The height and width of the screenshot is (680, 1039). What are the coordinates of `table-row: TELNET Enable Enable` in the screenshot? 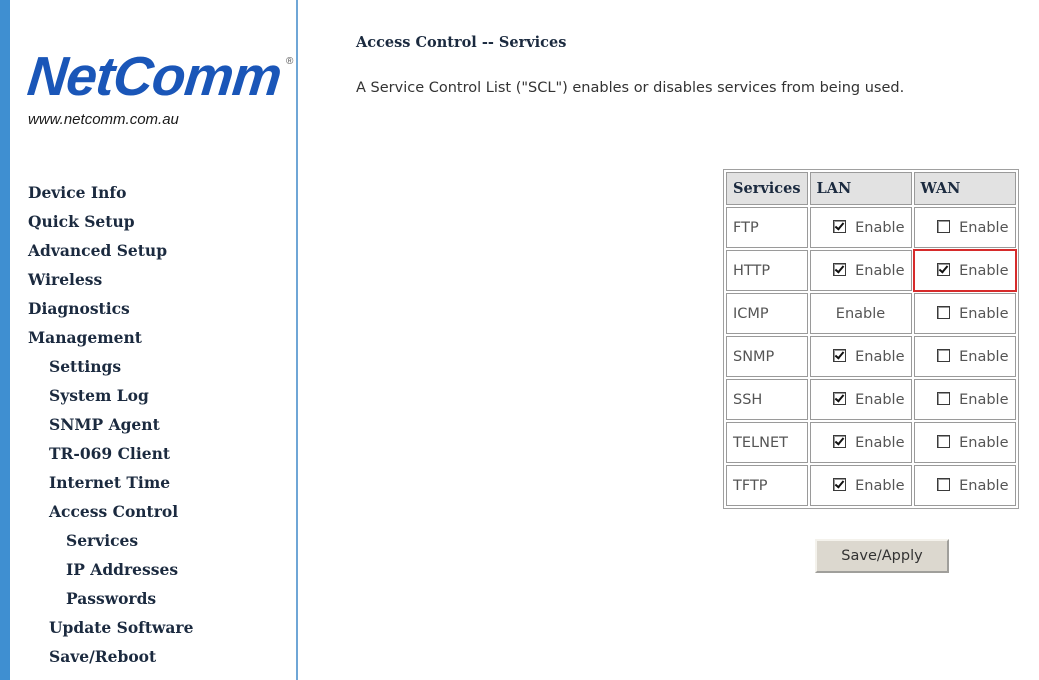 It's located at (871, 442).